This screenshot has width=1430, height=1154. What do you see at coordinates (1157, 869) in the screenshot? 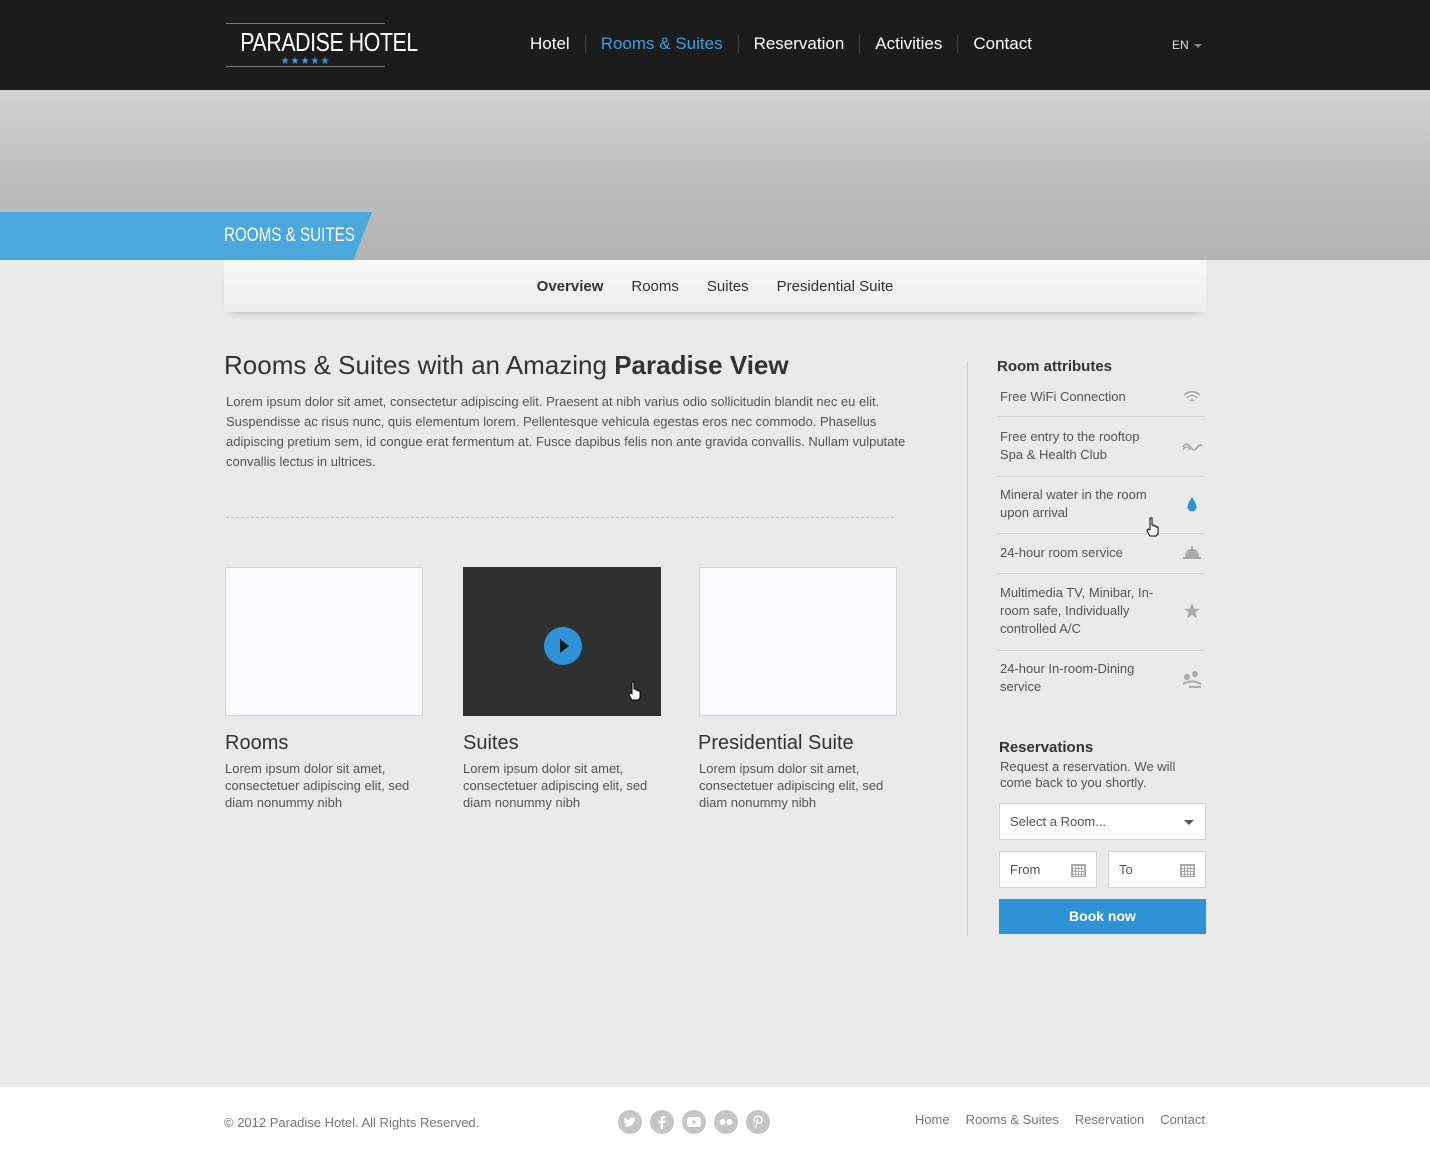
I see `to-date-field: To` at bounding box center [1157, 869].